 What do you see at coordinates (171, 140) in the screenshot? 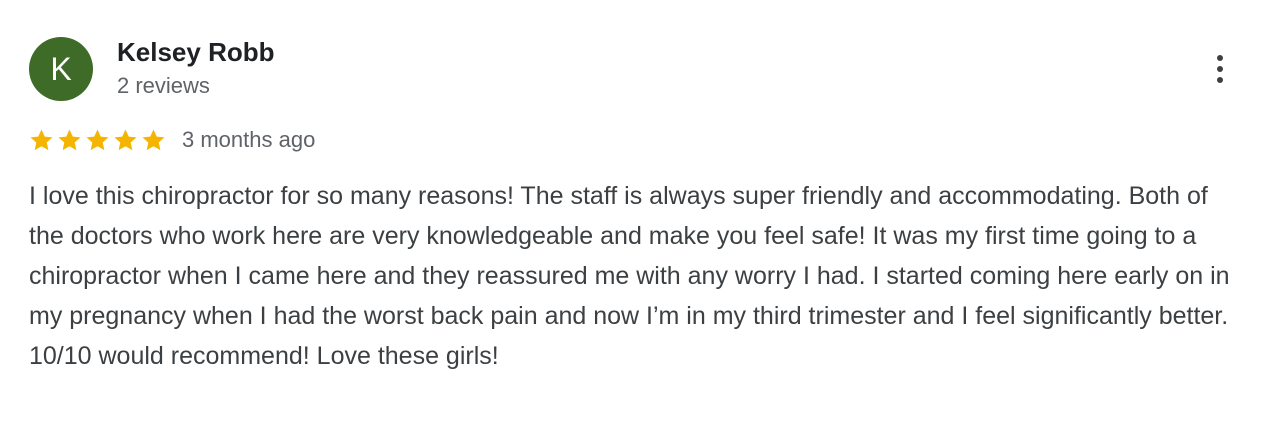
I see `rating-row: 3 months ago` at bounding box center [171, 140].